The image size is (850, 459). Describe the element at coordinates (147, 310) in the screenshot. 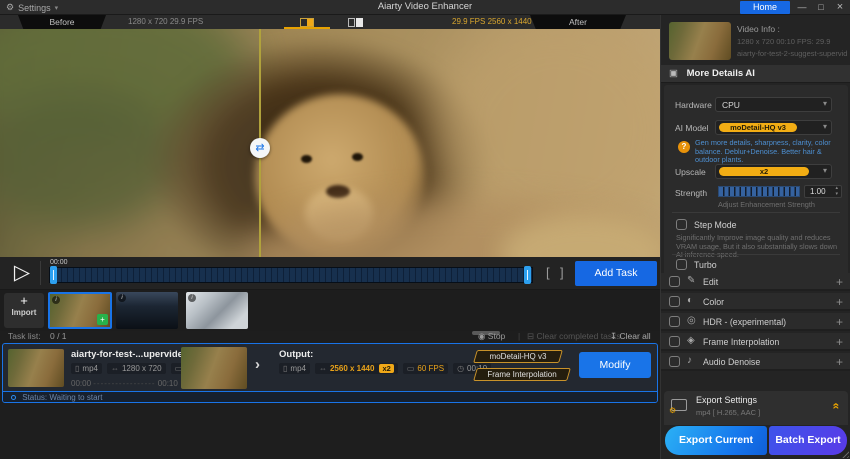

I see `media-thumbnail-bridge: i` at that location.